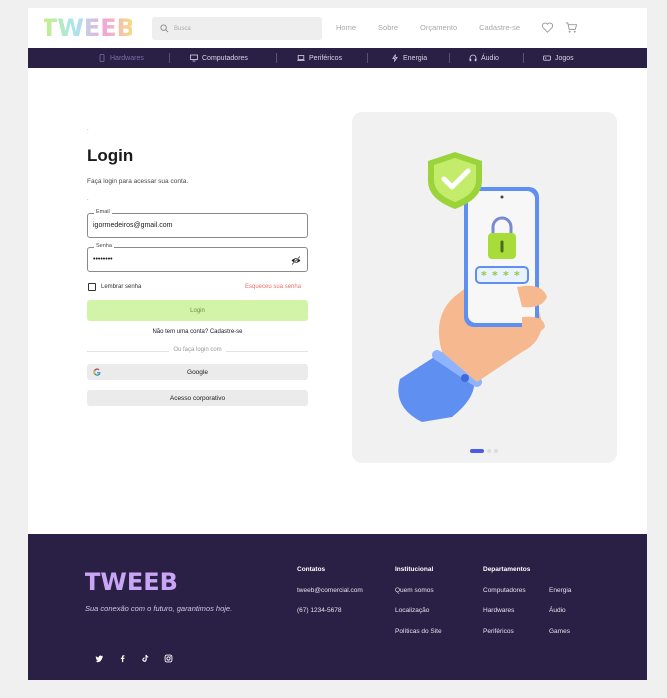  I want to click on heart-icon, so click(547, 27).